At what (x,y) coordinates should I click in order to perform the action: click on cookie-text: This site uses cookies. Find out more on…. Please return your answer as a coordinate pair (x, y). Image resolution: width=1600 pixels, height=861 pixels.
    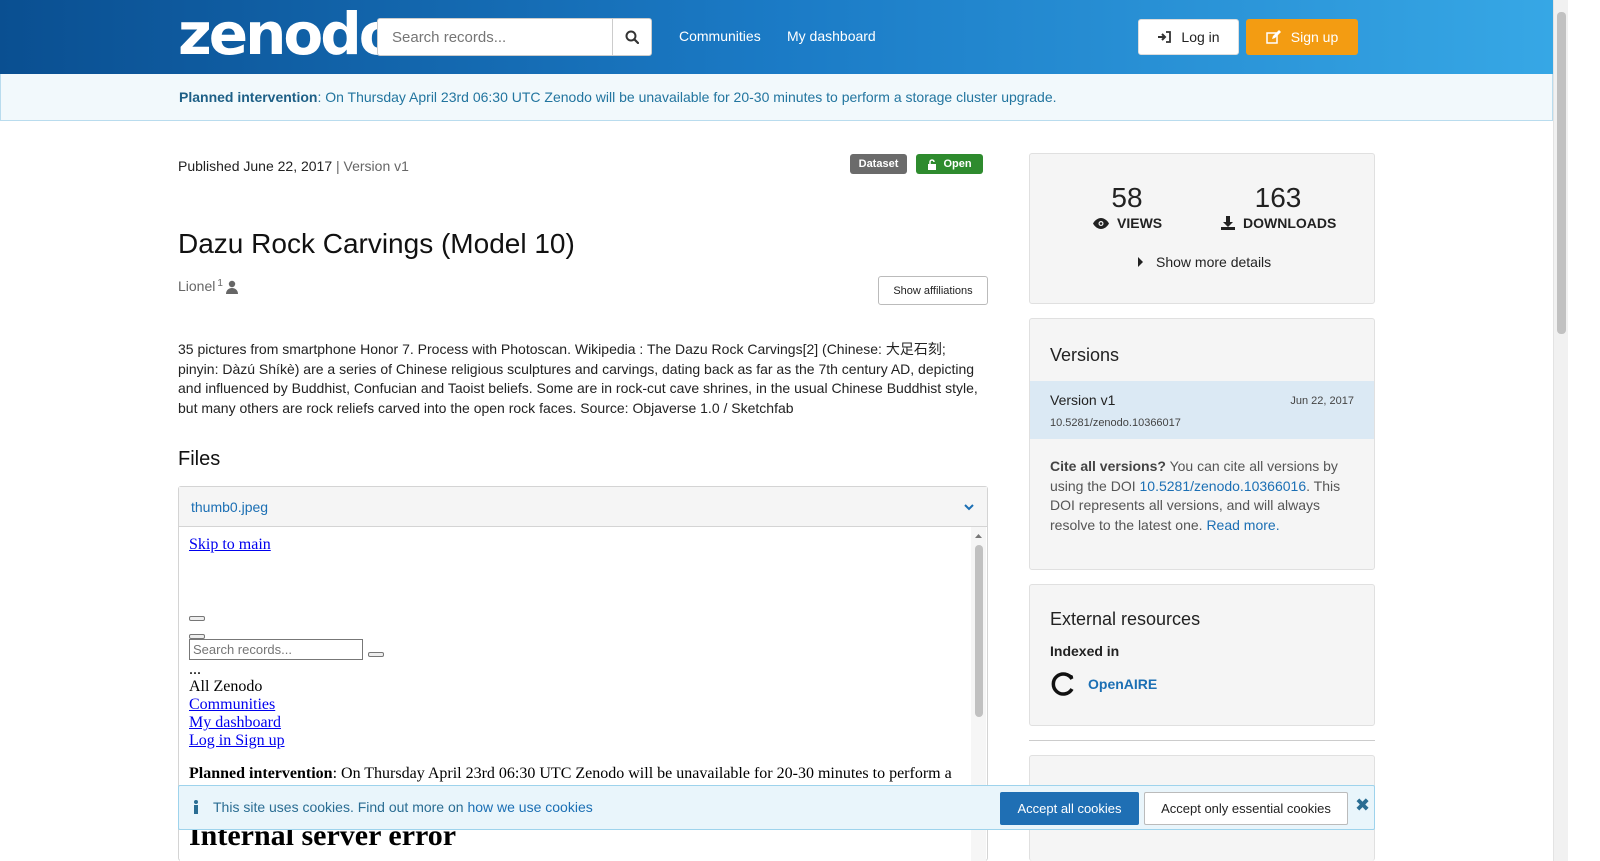
    Looking at the image, I should click on (393, 807).